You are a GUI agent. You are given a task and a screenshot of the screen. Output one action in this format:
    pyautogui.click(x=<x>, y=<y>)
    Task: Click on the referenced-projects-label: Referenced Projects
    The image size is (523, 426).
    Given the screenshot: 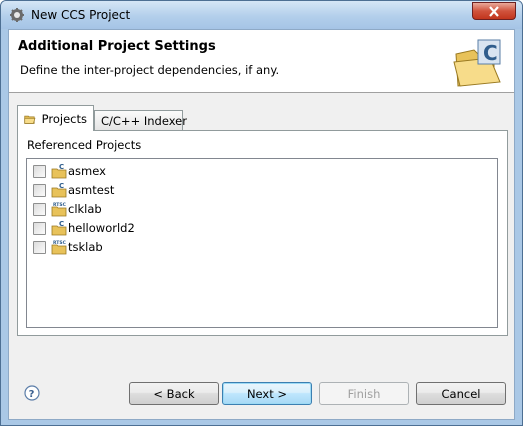 What is the action you would take?
    pyautogui.click(x=84, y=145)
    